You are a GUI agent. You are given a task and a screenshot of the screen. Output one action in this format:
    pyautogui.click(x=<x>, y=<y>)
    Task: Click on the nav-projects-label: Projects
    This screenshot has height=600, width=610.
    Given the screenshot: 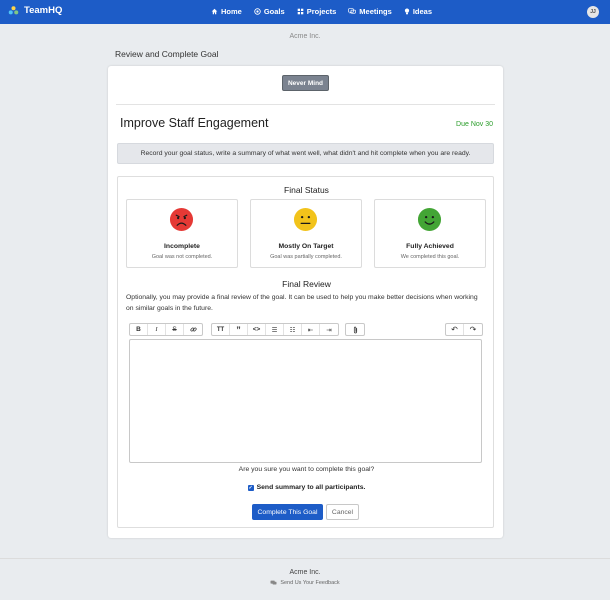 What is the action you would take?
    pyautogui.click(x=321, y=11)
    